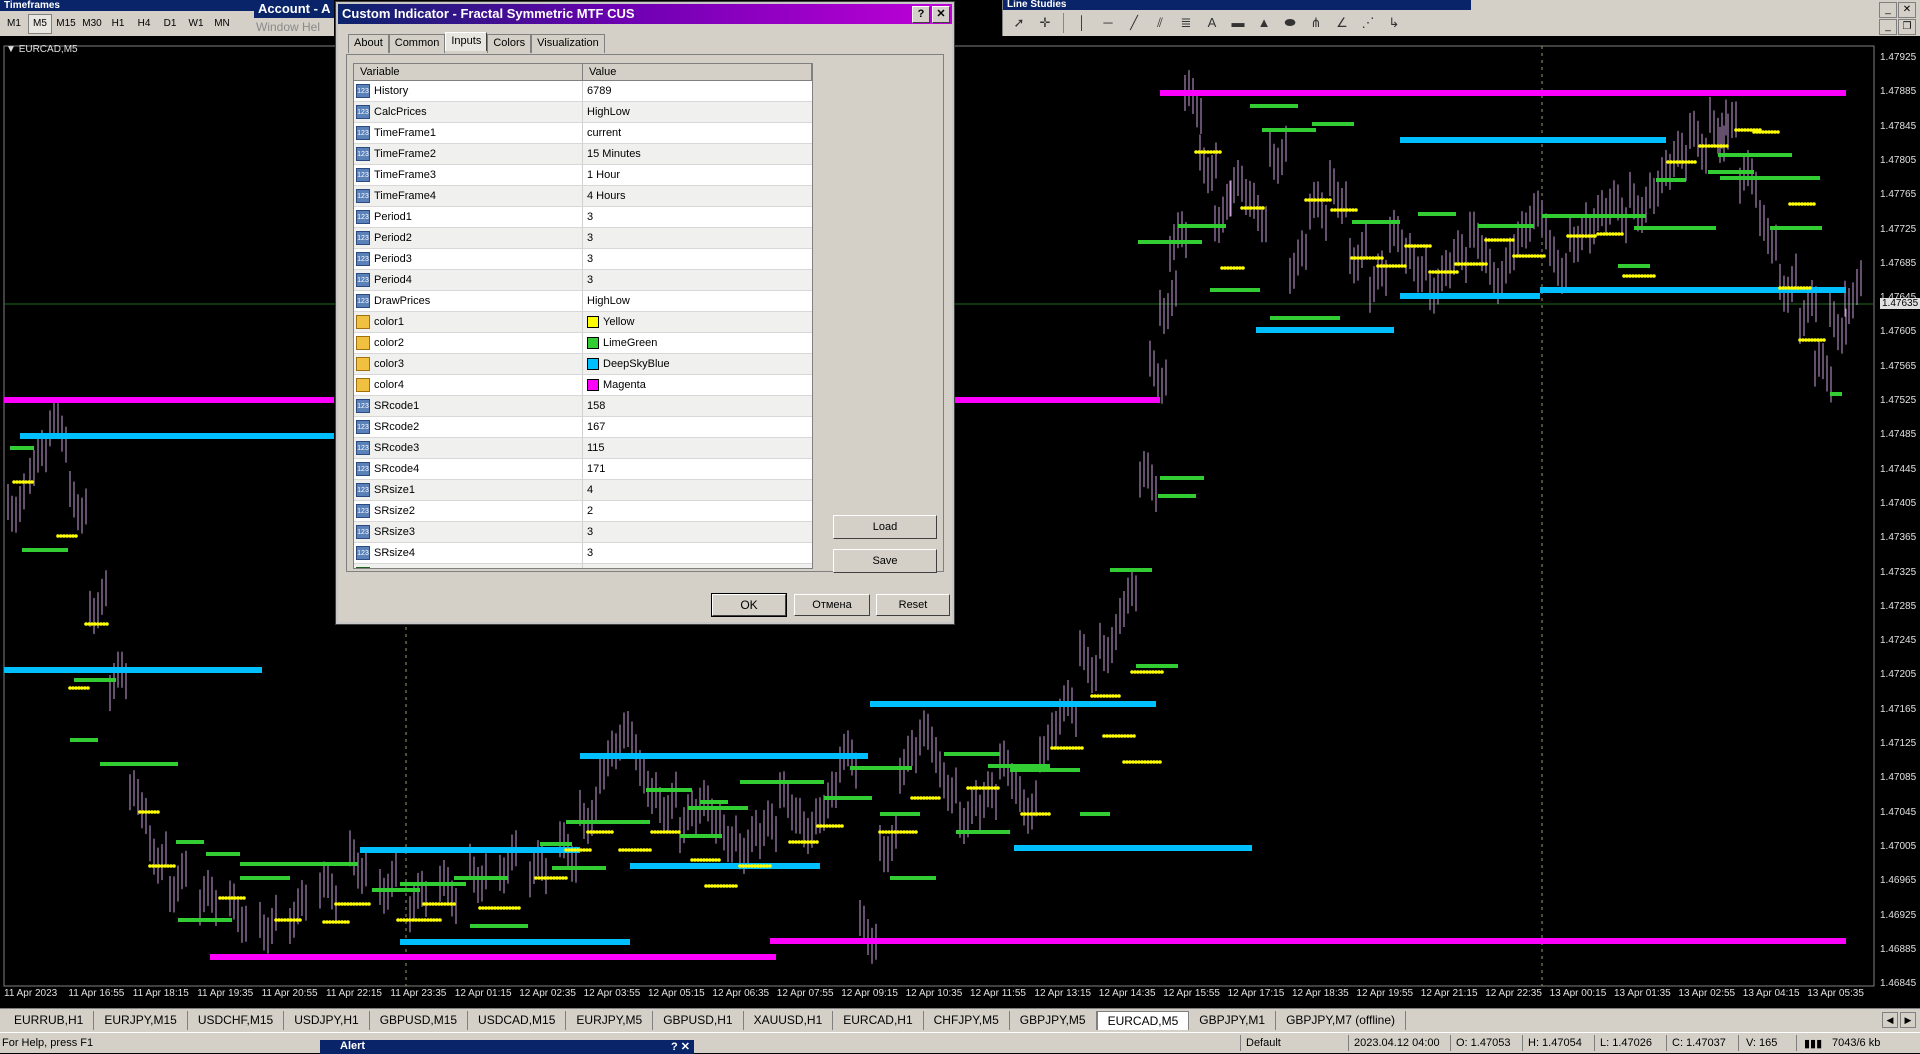 The height and width of the screenshot is (1054, 1920). What do you see at coordinates (466, 41) in the screenshot?
I see `tab-inputs: Inputs` at bounding box center [466, 41].